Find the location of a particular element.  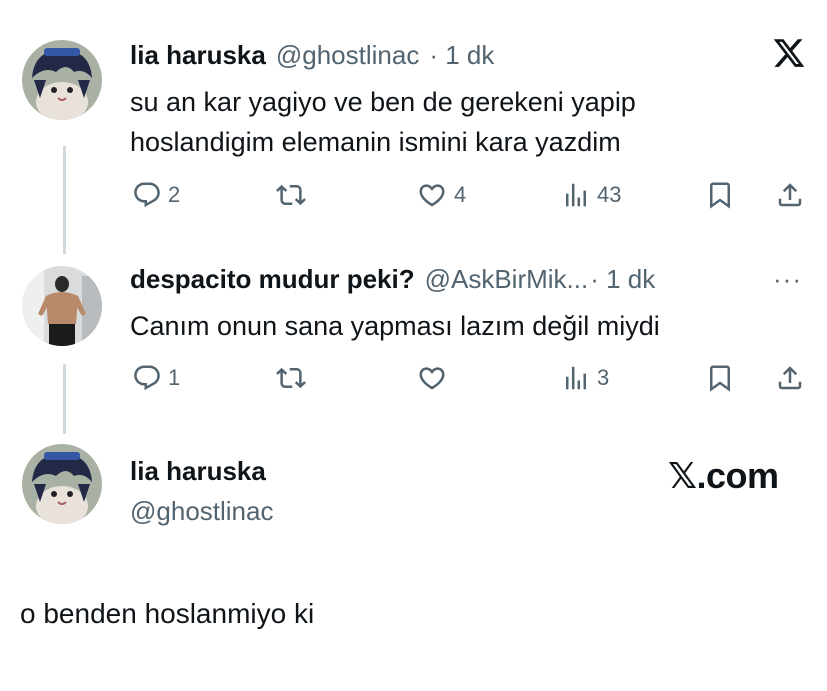

reply-text: o benden hoslanmiyo ki is located at coordinates (167, 613).